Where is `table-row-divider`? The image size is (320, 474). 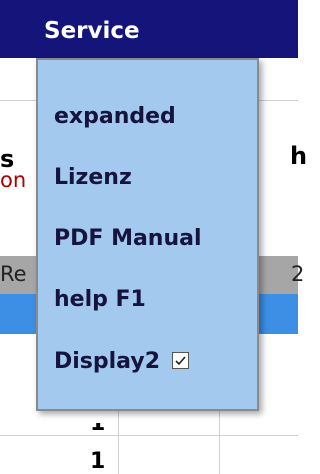 table-row-divider is located at coordinates (149, 435).